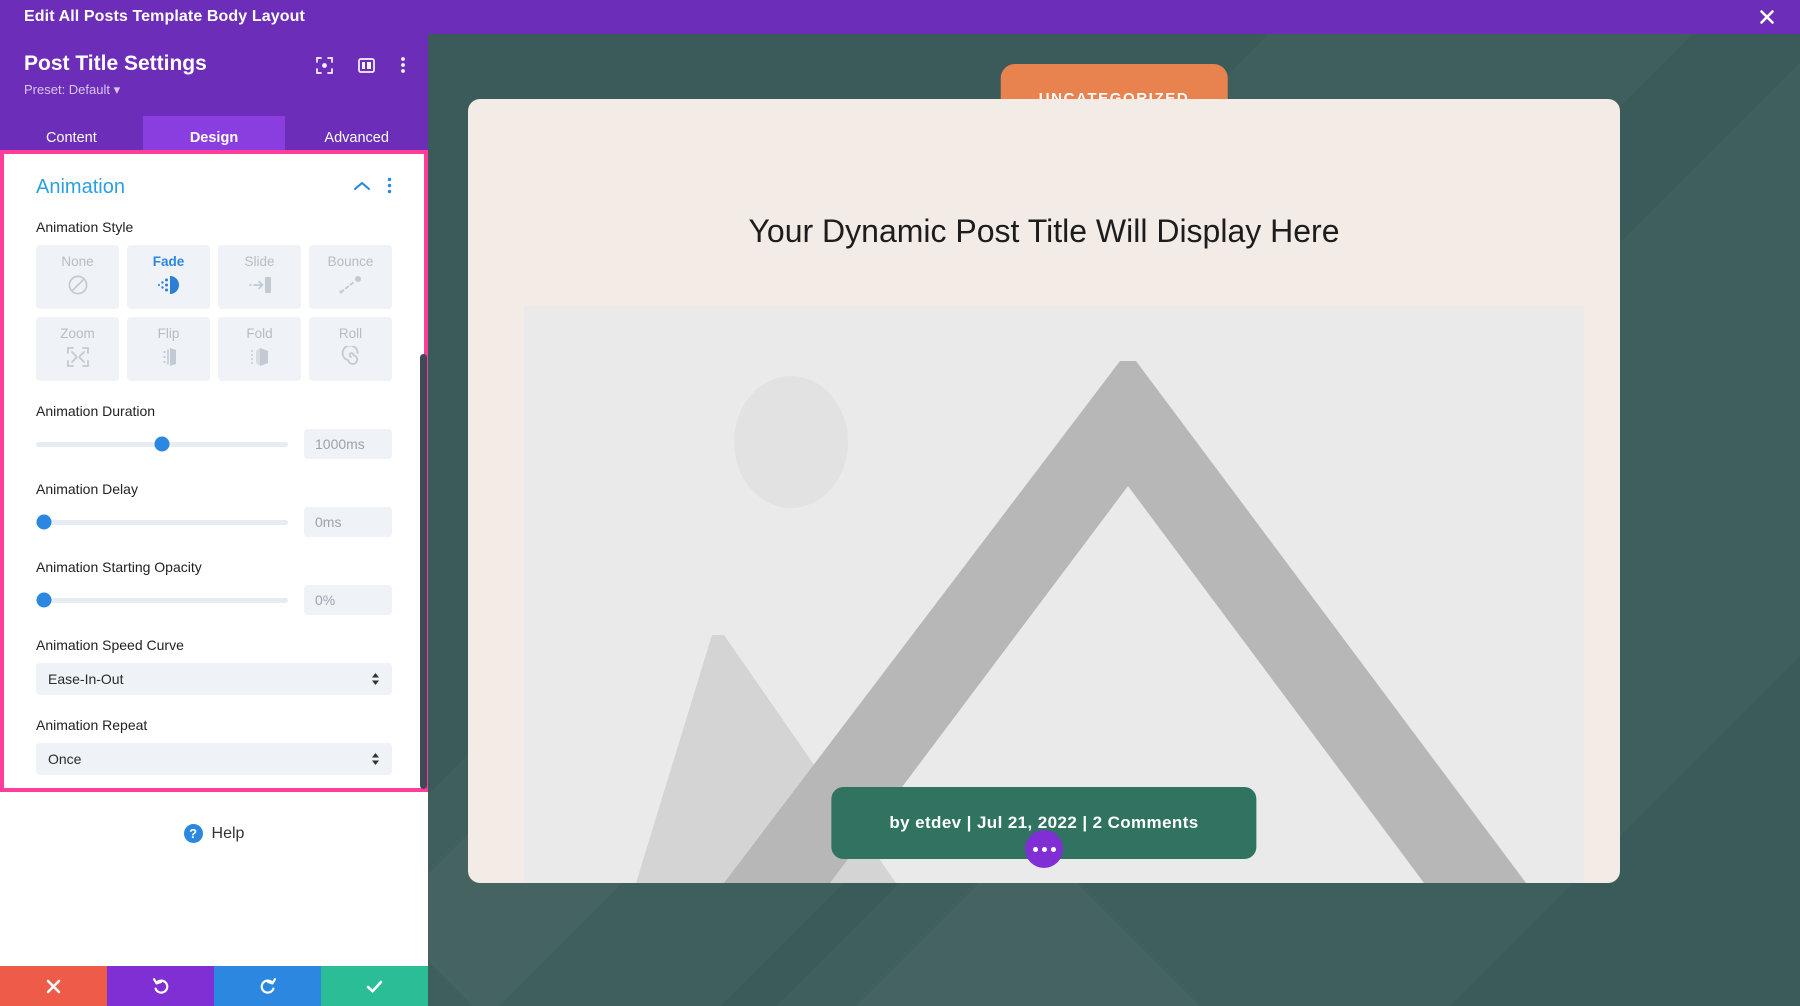 The image size is (1800, 1006). Describe the element at coordinates (92, 725) in the screenshot. I see `animation-repeat-label: Animation Repeat` at that location.